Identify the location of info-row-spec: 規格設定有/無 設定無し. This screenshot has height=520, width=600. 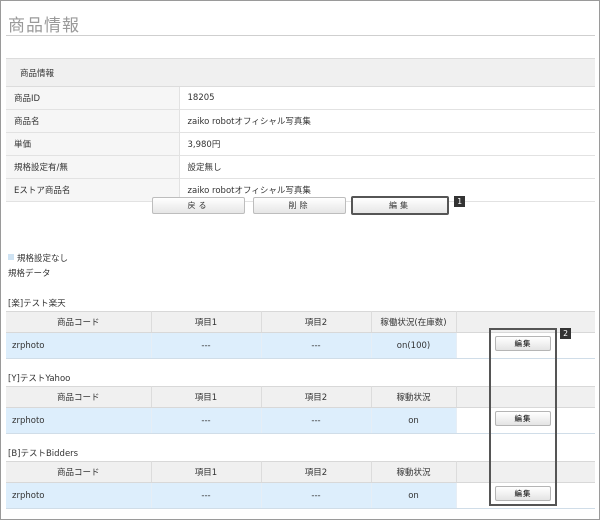
(300, 167).